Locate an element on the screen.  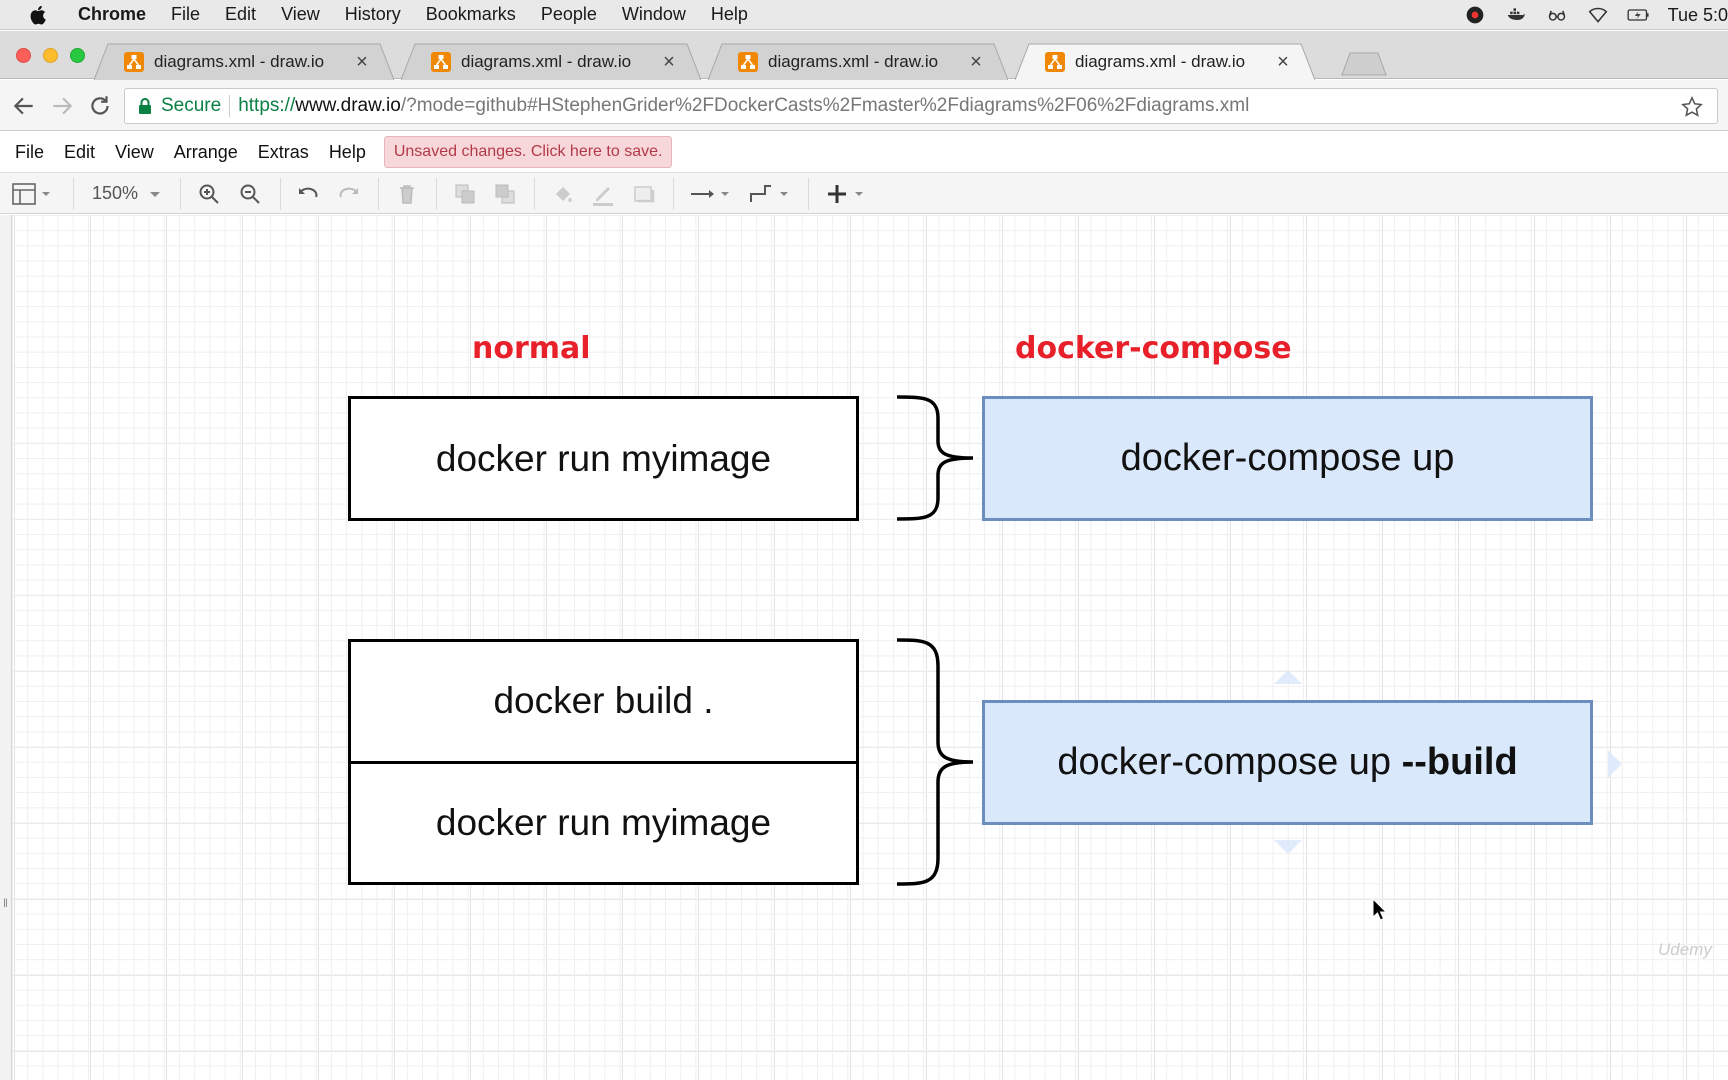
battery-icon is located at coordinates (1639, 15).